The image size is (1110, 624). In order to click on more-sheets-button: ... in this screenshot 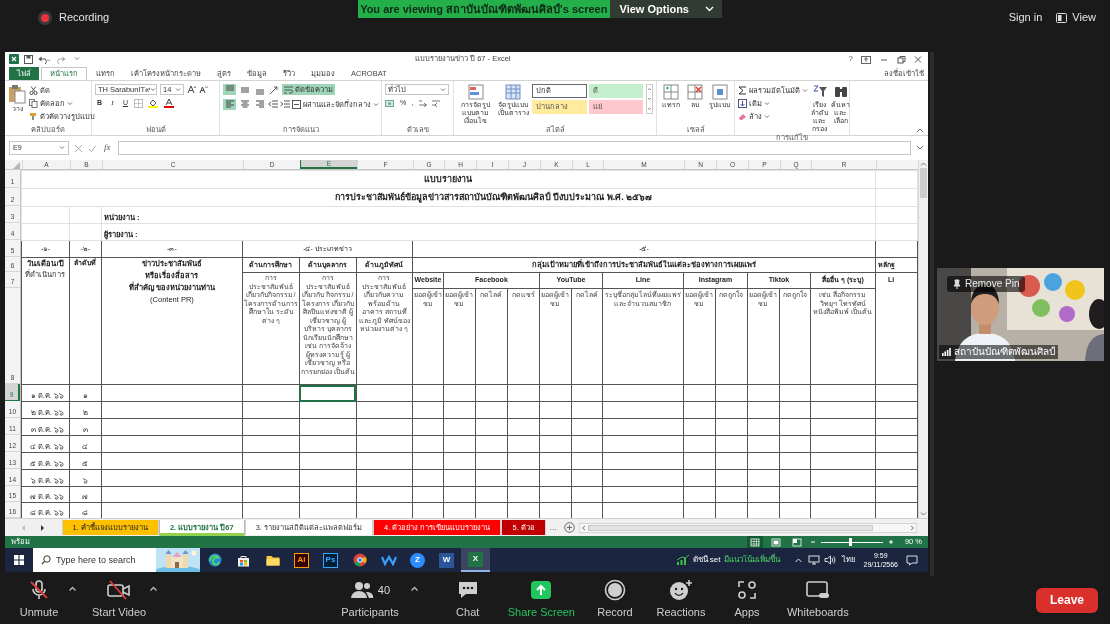, I will do `click(553, 527)`.